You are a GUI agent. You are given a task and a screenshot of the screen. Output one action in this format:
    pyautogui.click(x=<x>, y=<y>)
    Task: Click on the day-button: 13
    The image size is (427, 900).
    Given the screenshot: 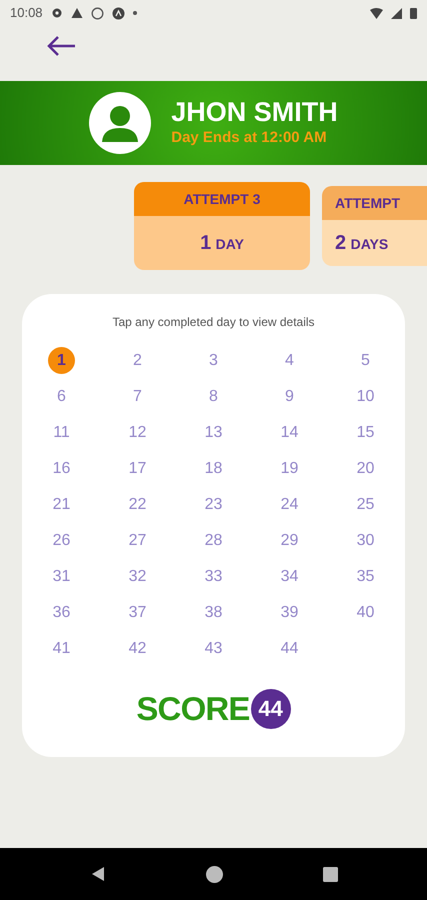 What is the action you would take?
    pyautogui.click(x=213, y=432)
    